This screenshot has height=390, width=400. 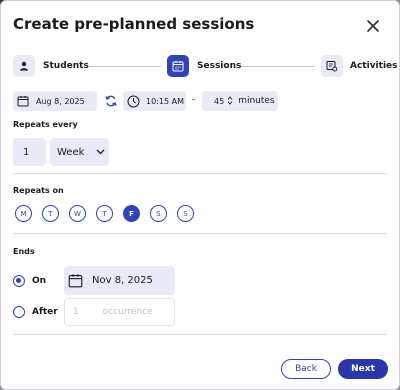 What do you see at coordinates (219, 66) in the screenshot?
I see `step-sessions-label: Sessions` at bounding box center [219, 66].